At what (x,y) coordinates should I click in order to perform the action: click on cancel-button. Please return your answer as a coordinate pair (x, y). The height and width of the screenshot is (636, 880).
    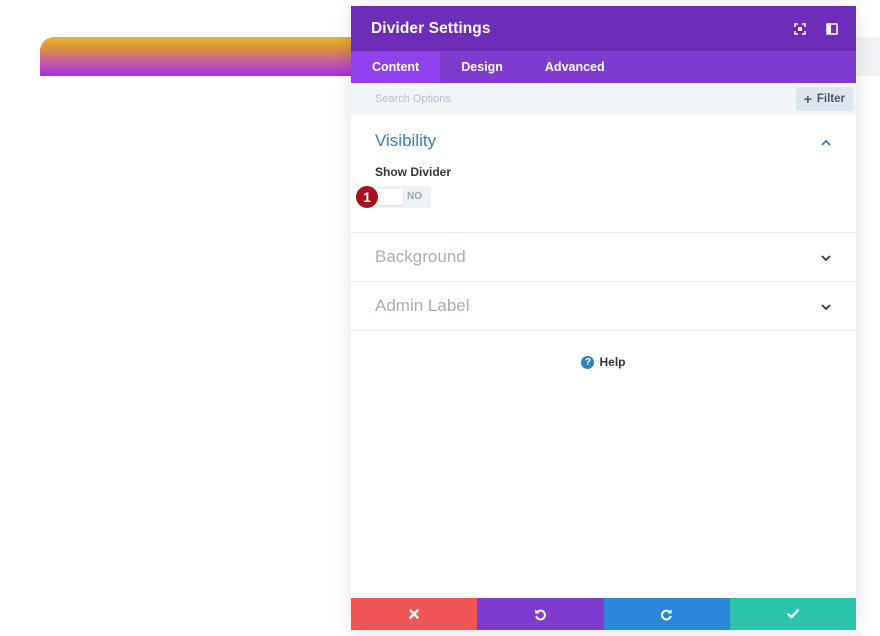
    Looking at the image, I should click on (414, 614).